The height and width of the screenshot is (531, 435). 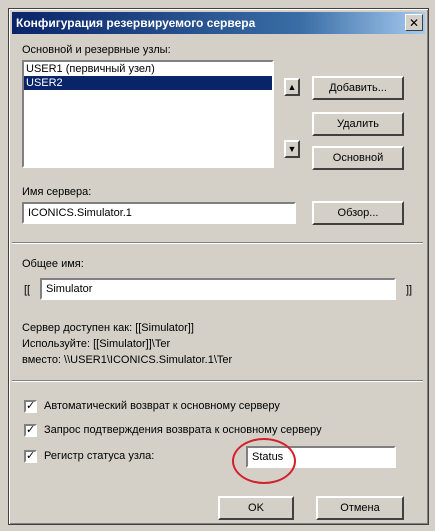 I want to click on remove-button-label: Удалить, so click(x=358, y=124).